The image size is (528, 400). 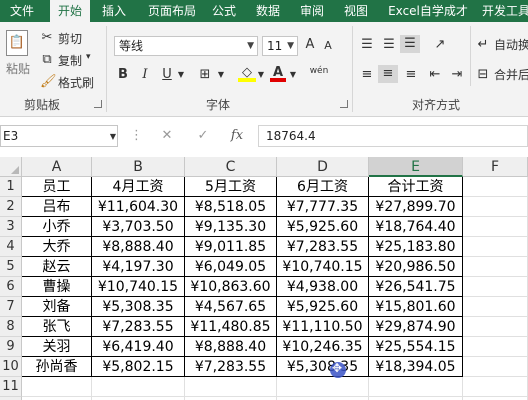 I want to click on font-name-combo: 等线 ▼, so click(x=186, y=46).